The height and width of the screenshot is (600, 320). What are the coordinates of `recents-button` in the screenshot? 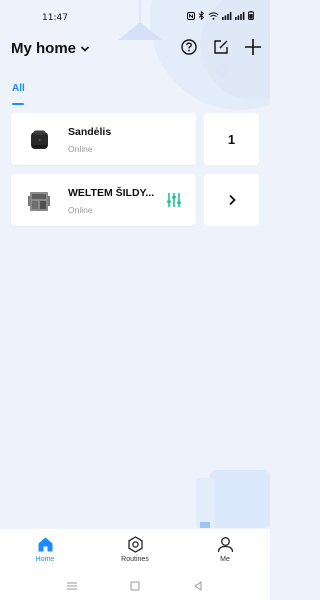 It's located at (72, 586).